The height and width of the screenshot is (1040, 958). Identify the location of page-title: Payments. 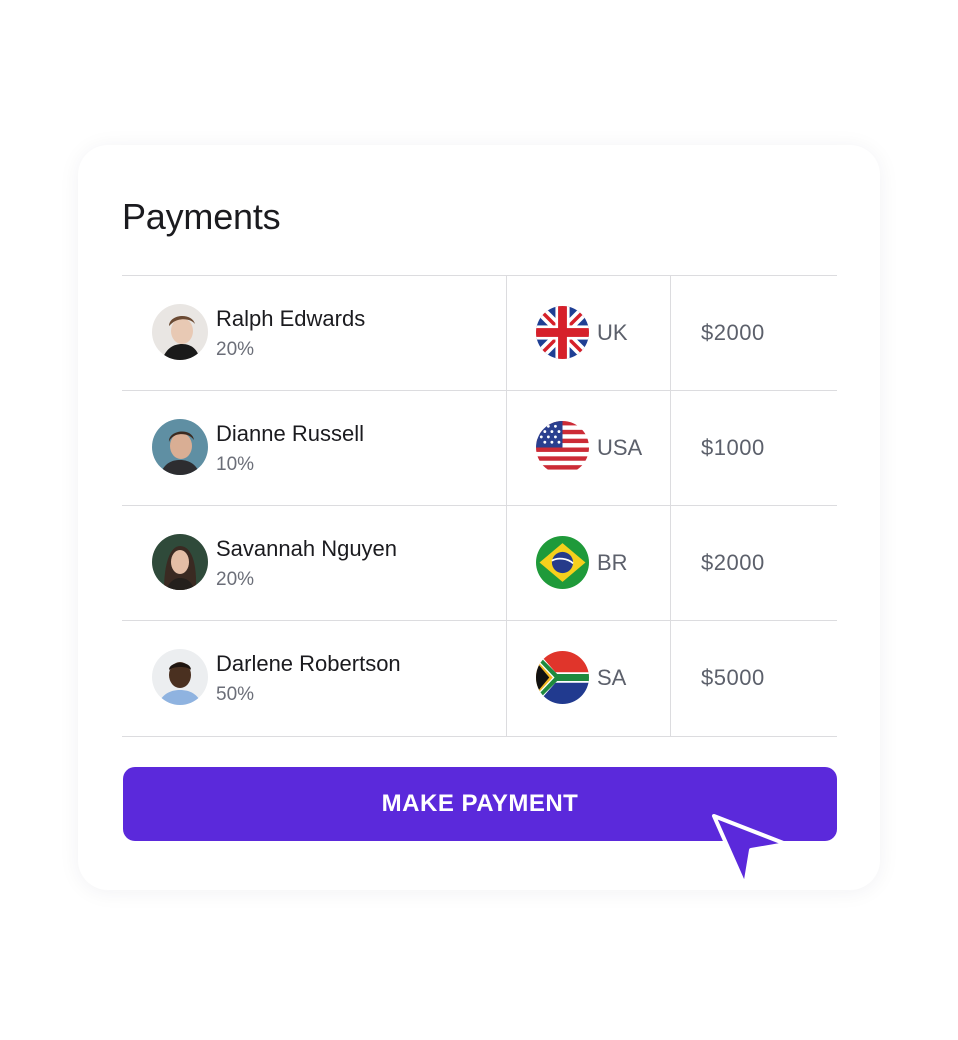
(201, 216).